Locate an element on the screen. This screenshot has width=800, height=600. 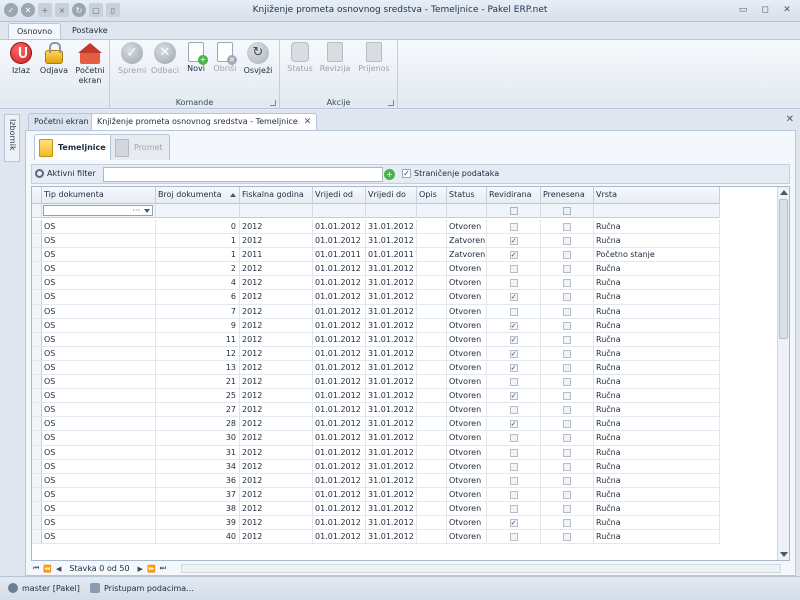
col-vrsta: Vrsta is located at coordinates (657, 195).